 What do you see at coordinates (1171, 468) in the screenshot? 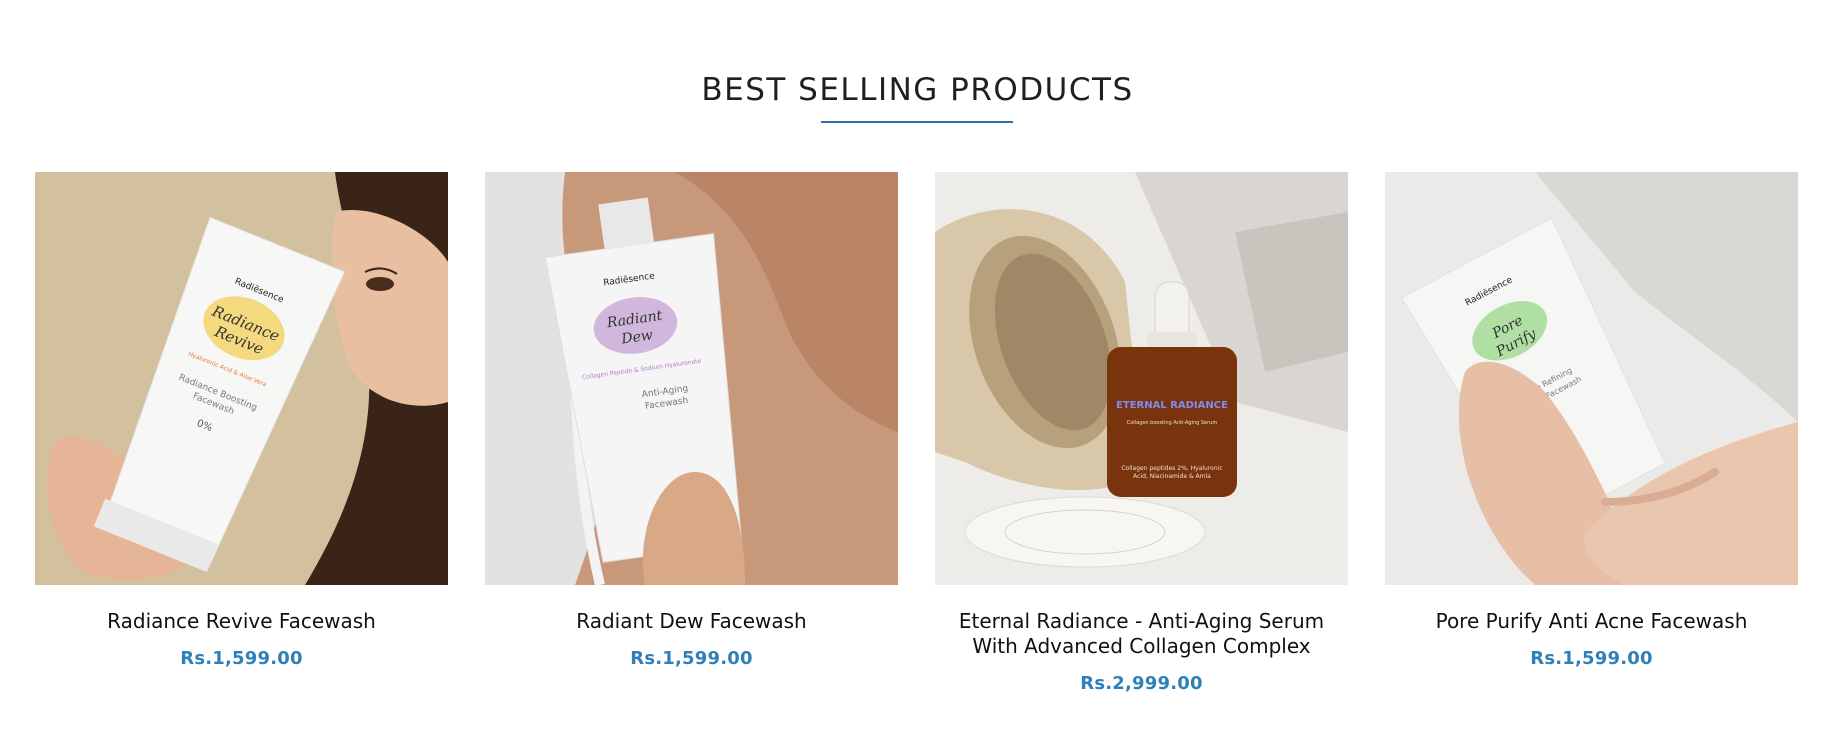
I see `svg-text:Collagen peptides 2%, Hyaluron: Collagen peptides 2%, Hyaluronic` at bounding box center [1171, 468].